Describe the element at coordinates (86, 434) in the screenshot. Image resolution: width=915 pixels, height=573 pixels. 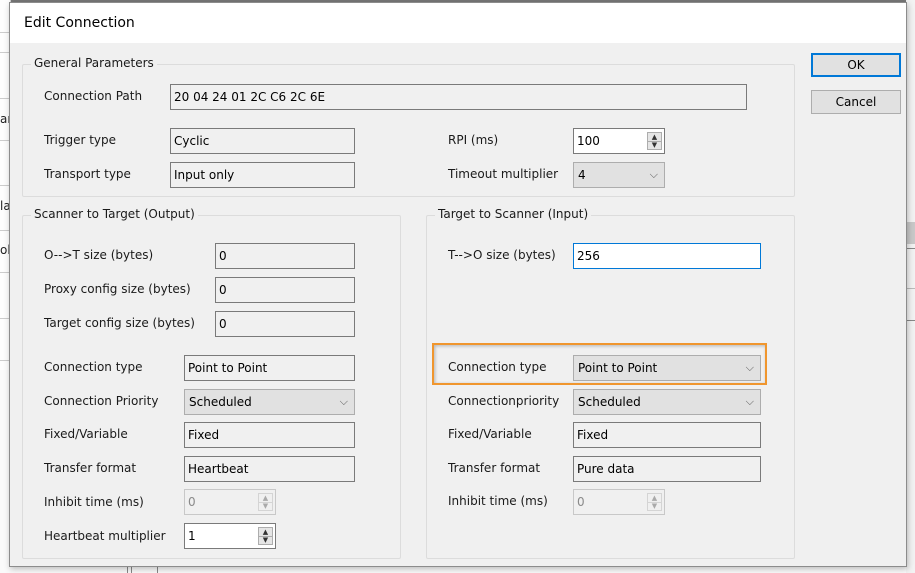
I see `output-fixed-variable-label: Fixed/Variable` at that location.